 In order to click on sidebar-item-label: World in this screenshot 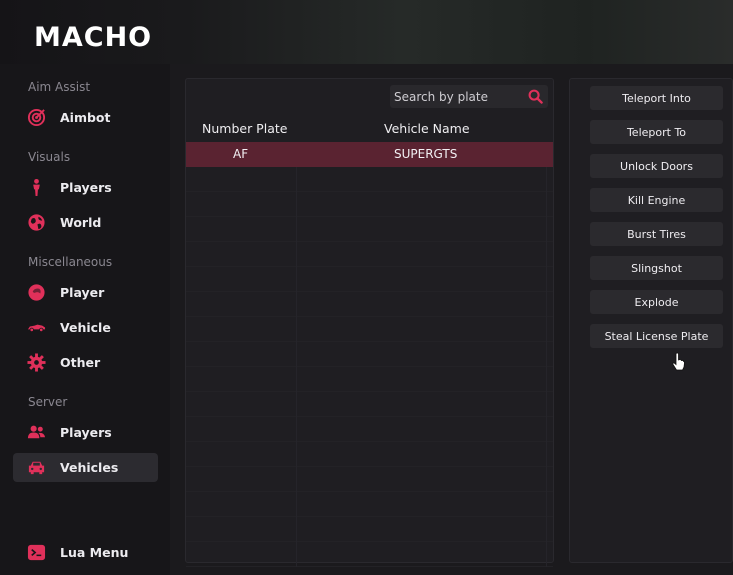, I will do `click(81, 222)`.